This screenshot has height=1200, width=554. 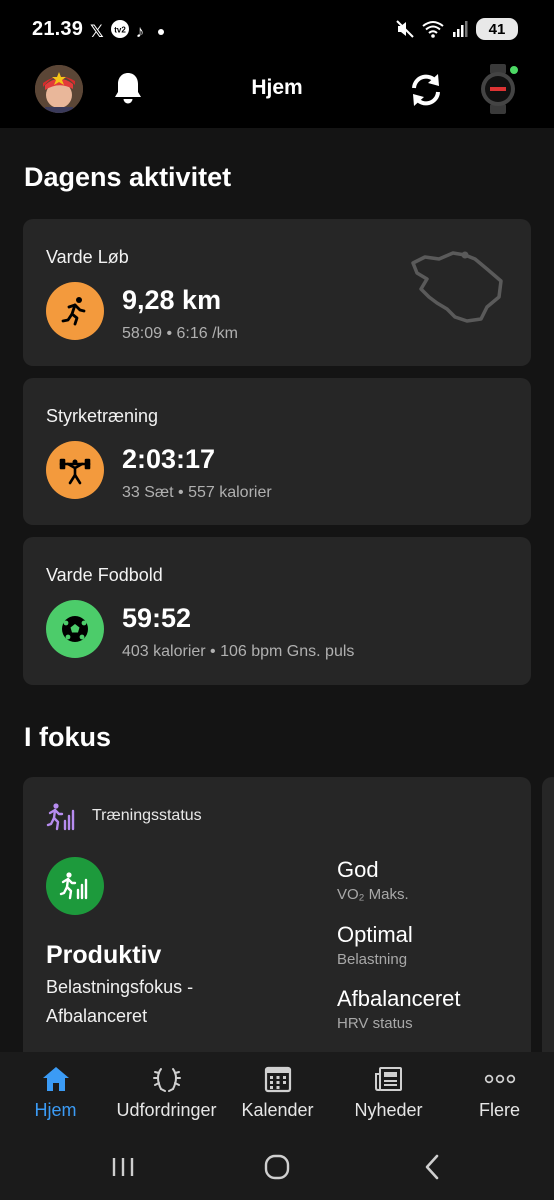 I want to click on metric-hrv: Afbalanceret HRV status, so click(x=399, y=1009).